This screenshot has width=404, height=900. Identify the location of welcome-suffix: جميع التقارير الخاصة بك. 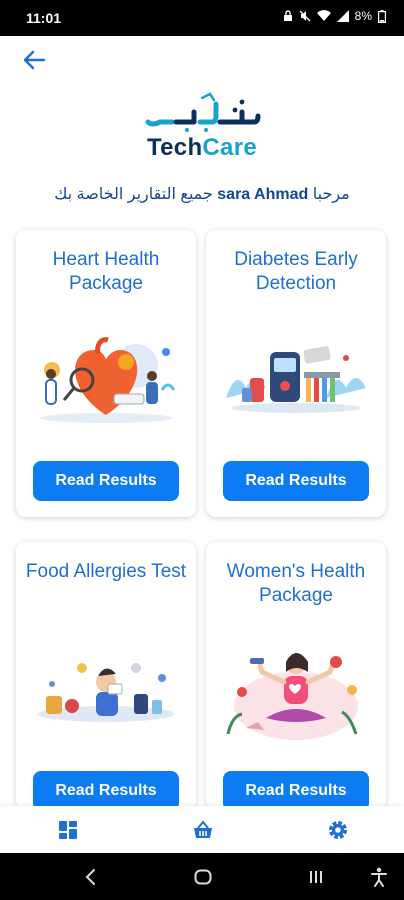
(133, 194).